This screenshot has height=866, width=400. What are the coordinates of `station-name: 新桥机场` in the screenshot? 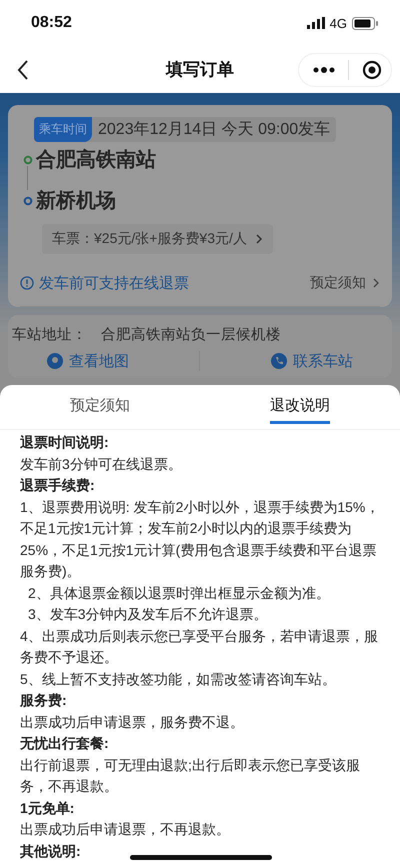 It's located at (76, 201).